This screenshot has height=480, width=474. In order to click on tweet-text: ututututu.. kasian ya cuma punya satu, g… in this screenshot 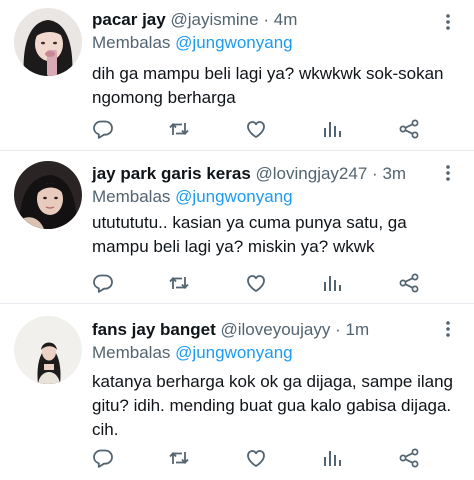, I will do `click(249, 234)`.